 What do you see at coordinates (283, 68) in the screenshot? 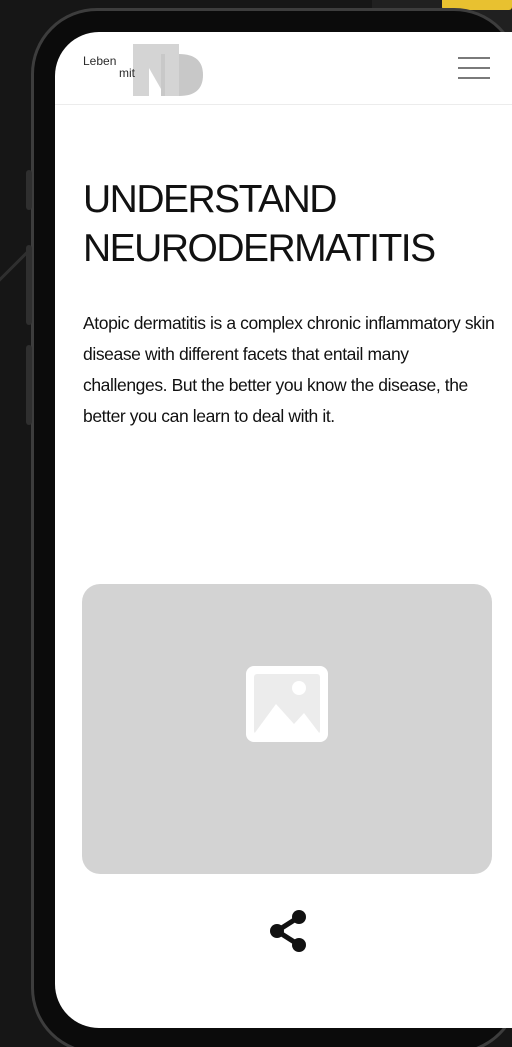
I see `app-header: Leben mit` at bounding box center [283, 68].